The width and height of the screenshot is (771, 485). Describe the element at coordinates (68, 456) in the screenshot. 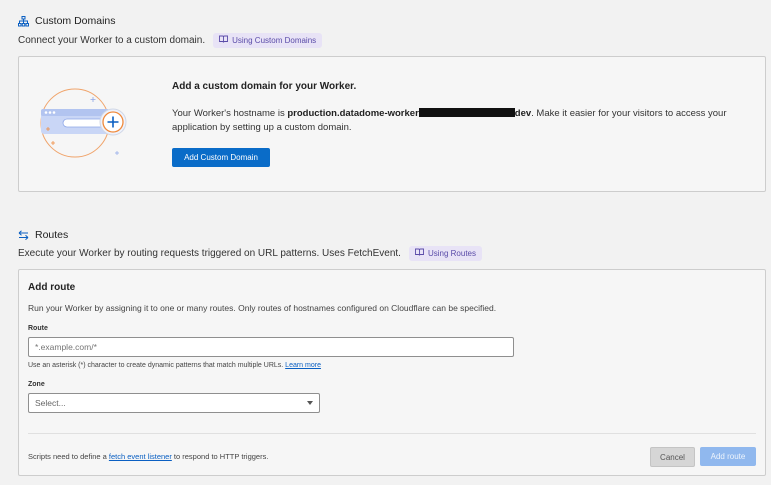

I see `footer-prefix: Scripts need to define a` at that location.